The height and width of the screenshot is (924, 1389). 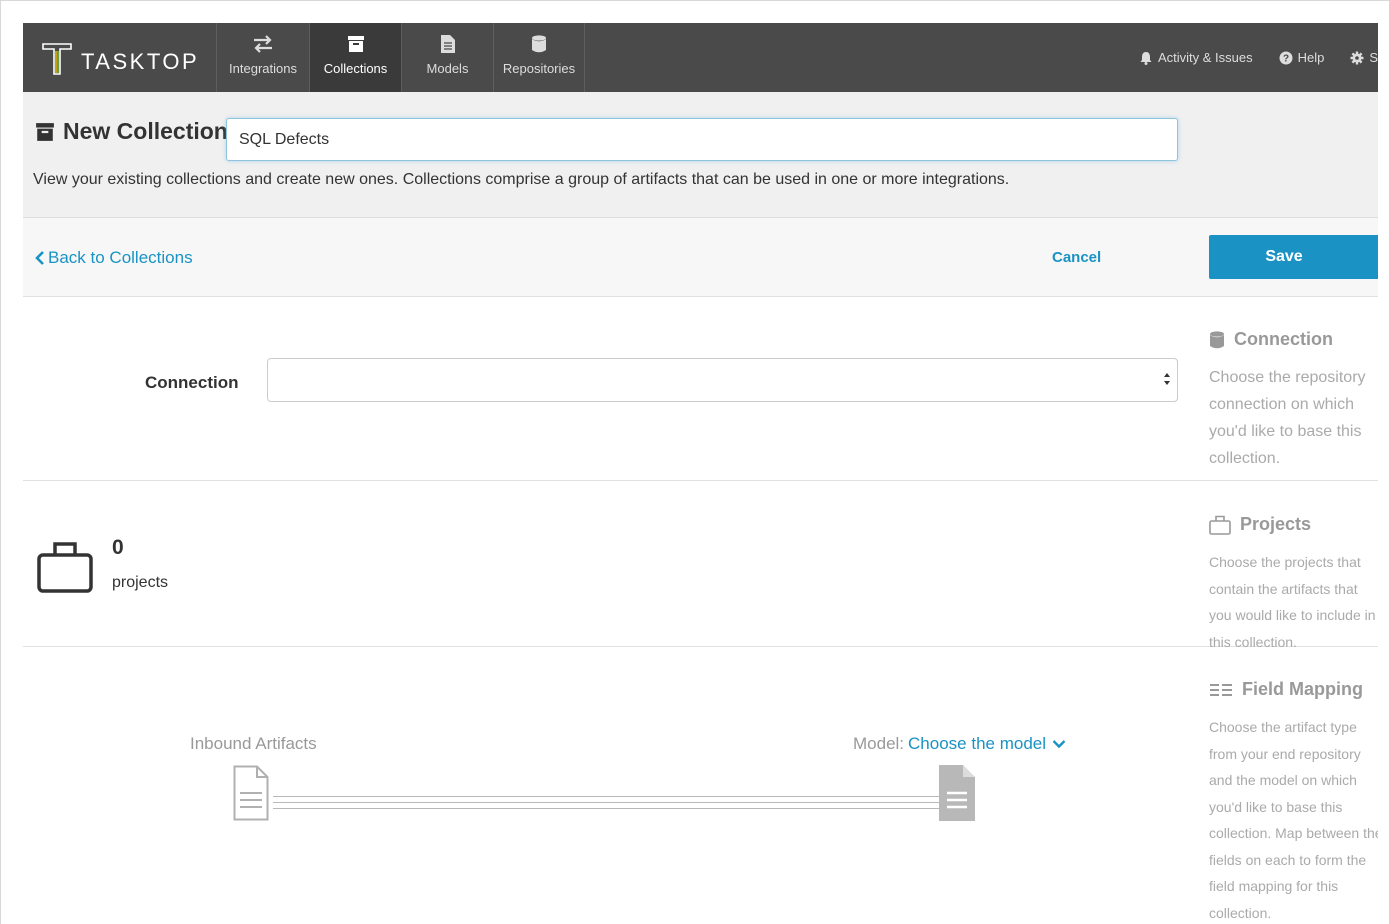 I want to click on page-title-row: New Collection, so click(x=131, y=131).